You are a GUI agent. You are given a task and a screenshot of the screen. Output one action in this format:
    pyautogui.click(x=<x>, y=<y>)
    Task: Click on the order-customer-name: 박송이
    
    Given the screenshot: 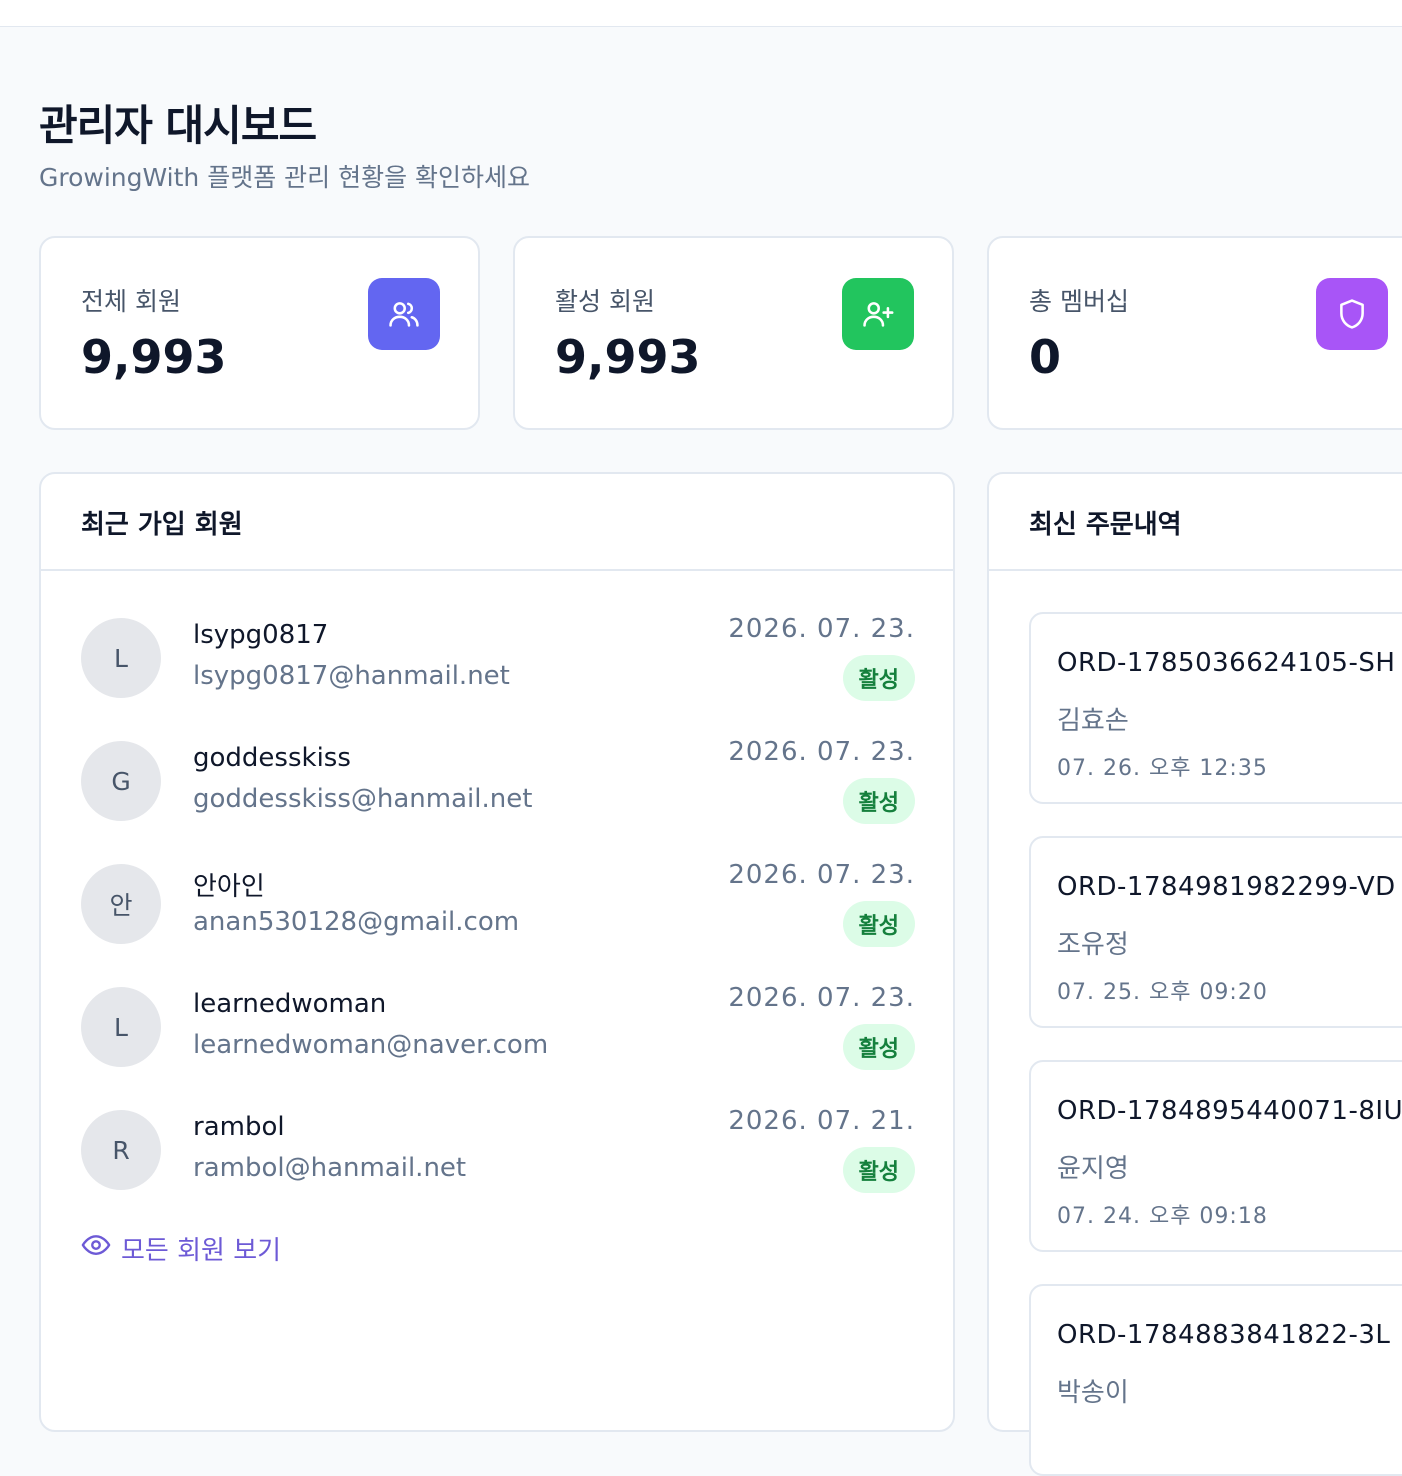 What is the action you would take?
    pyautogui.click(x=1093, y=1393)
    